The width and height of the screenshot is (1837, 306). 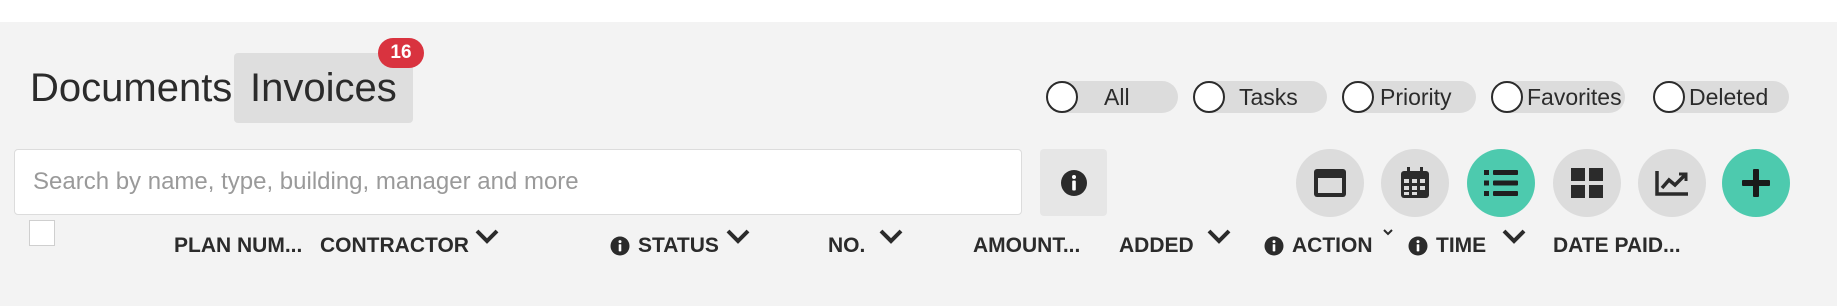 I want to click on calendar-icon, so click(x=1415, y=182).